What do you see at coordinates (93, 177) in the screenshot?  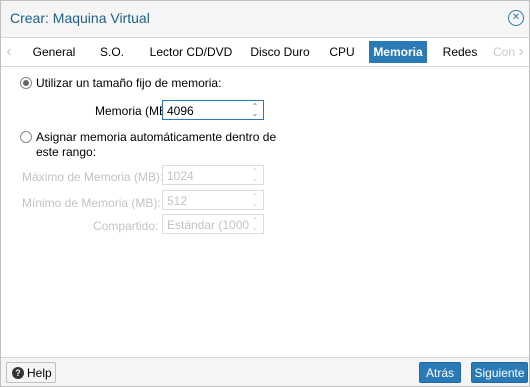 I see `max-memory-label: Máximo de Memoria (MB):` at bounding box center [93, 177].